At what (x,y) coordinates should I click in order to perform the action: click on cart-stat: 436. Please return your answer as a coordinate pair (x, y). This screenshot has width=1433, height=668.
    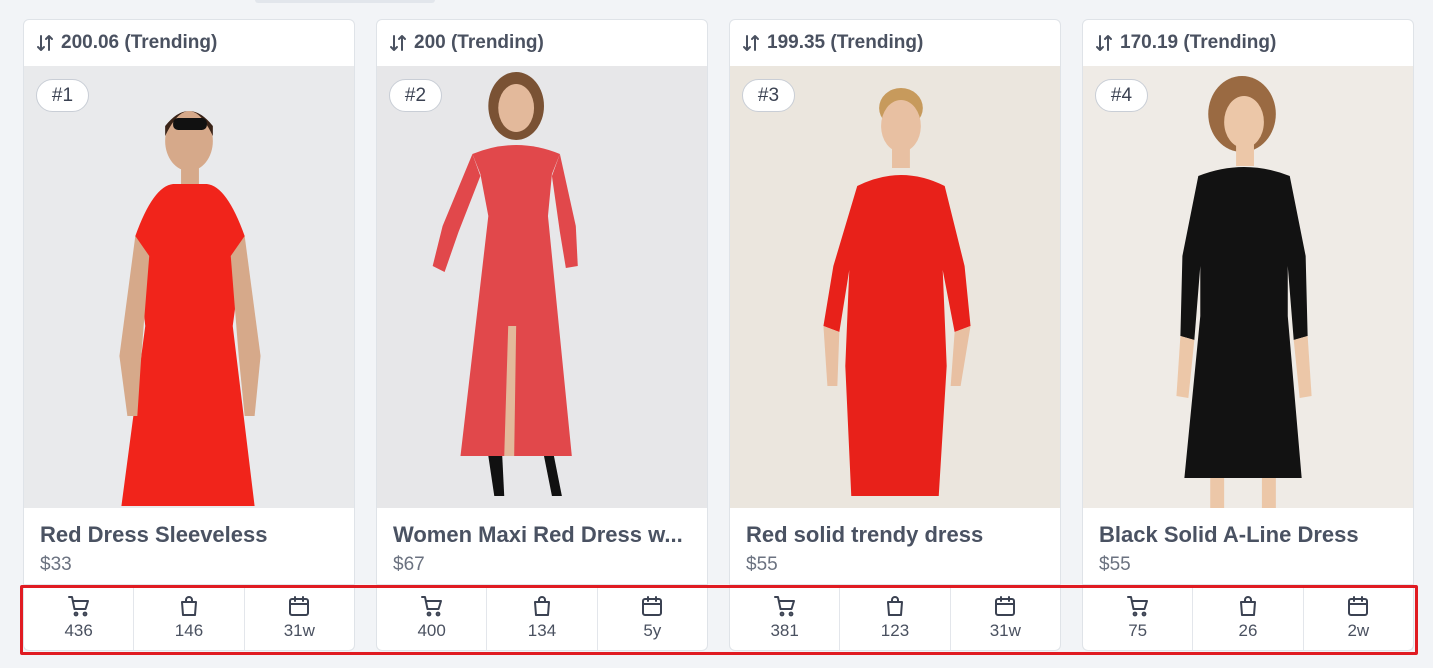
    Looking at the image, I should click on (79, 617).